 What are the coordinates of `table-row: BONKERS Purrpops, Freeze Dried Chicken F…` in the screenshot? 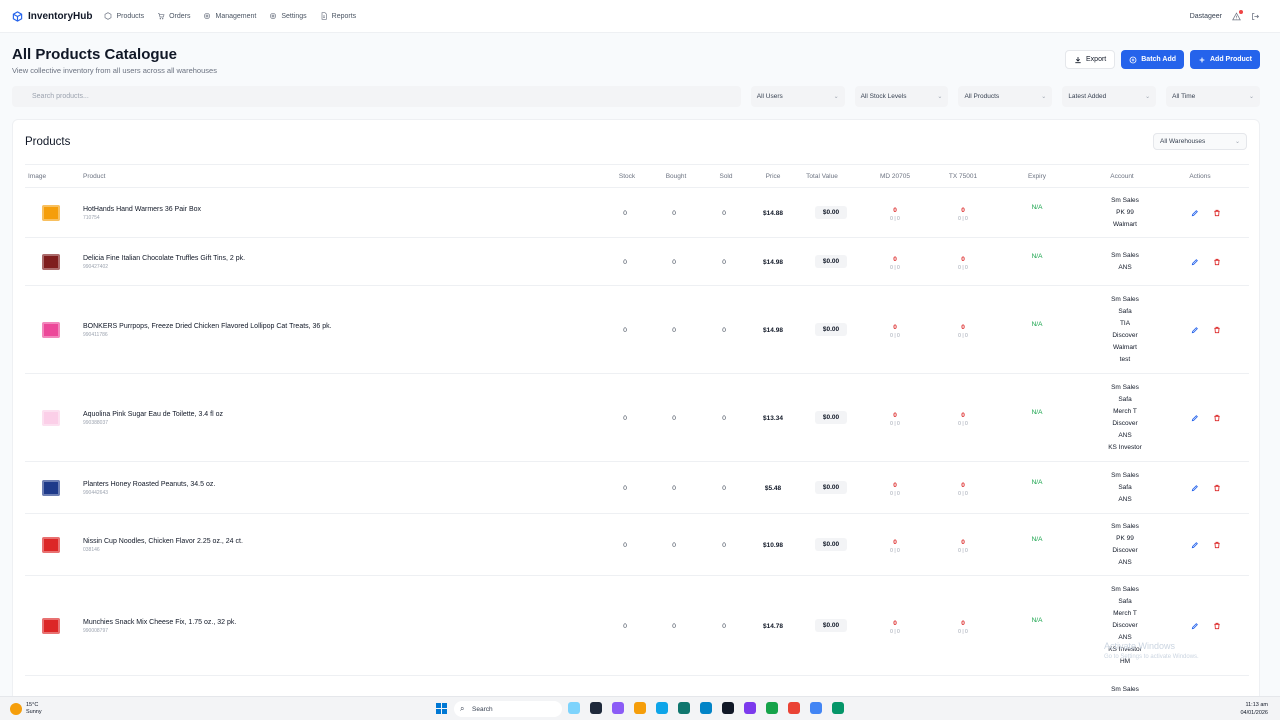 It's located at (637, 330).